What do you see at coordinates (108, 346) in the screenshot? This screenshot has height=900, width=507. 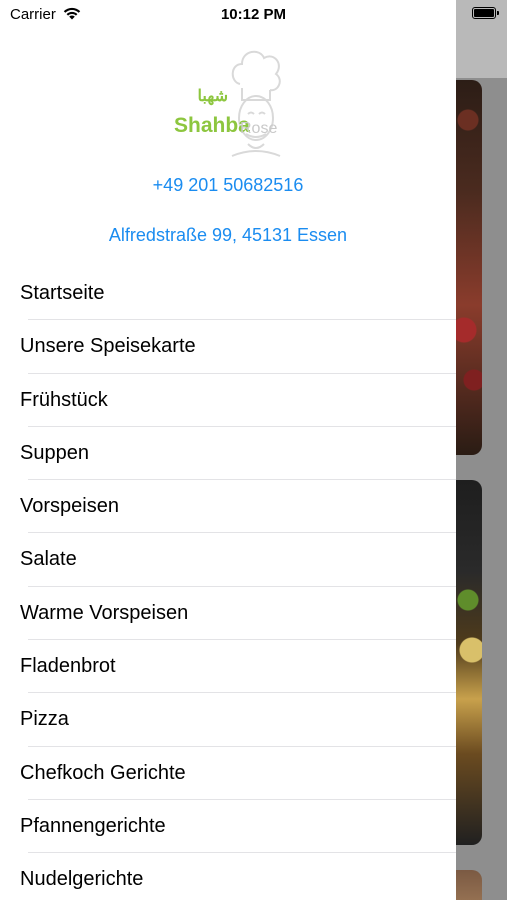 I see `menu-item-label: Unsere Speisekarte` at bounding box center [108, 346].